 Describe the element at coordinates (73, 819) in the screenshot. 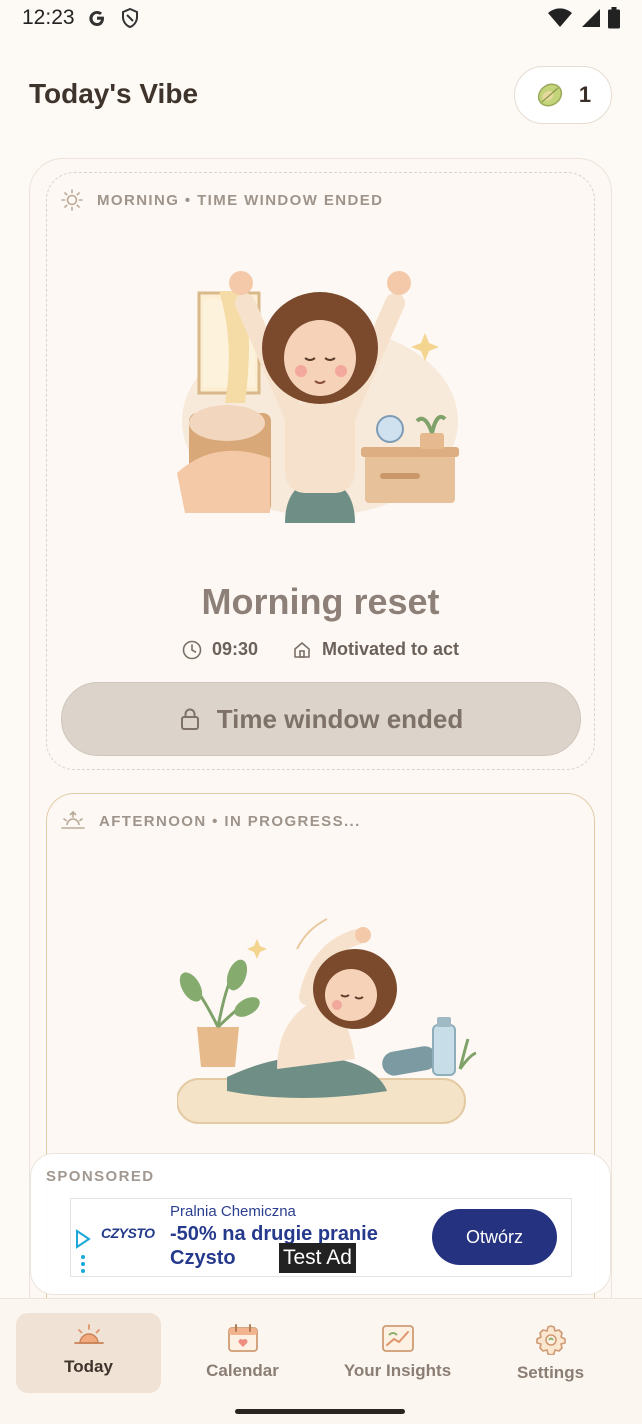

I see `sunset-icon` at that location.